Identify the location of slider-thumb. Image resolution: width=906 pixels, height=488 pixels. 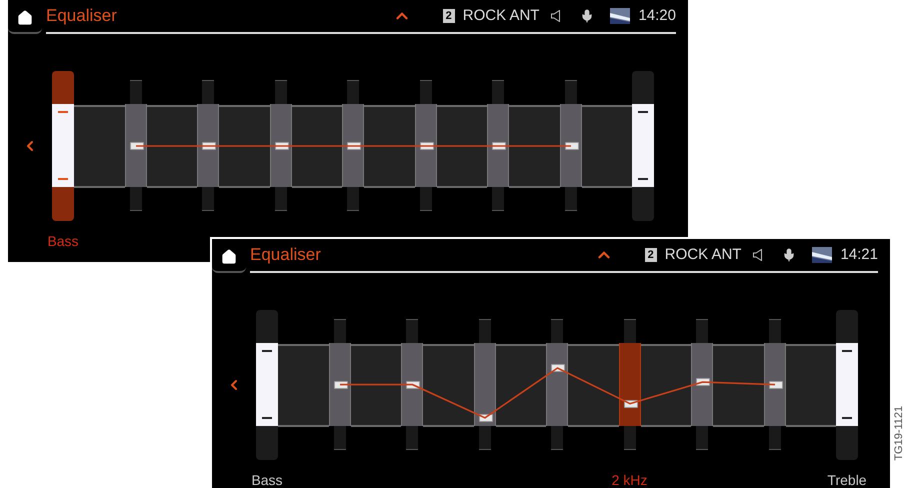
(341, 384).